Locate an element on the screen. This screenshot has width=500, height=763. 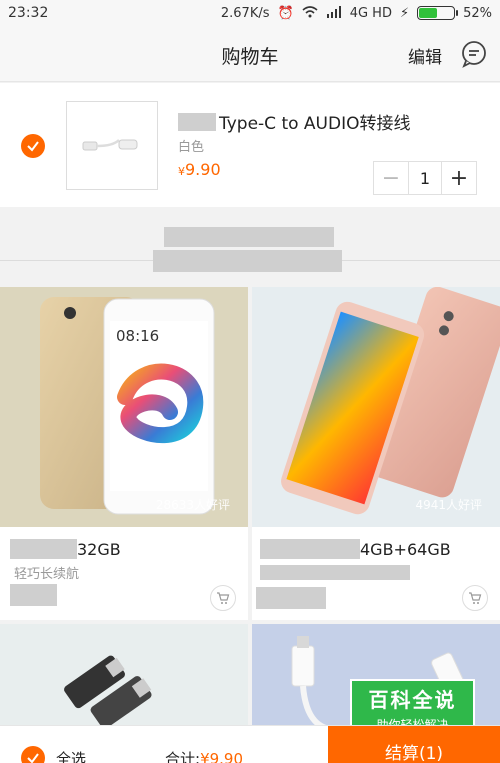
product-desc: 轻巧长续航 is located at coordinates (47, 574).